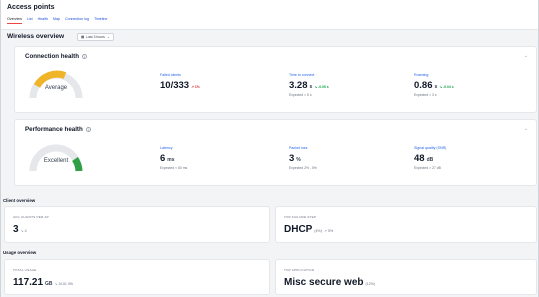 This screenshot has width=539, height=297. I want to click on failed-clients-metric: Failed clients 10/333 ↗ 1%, so click(180, 82).